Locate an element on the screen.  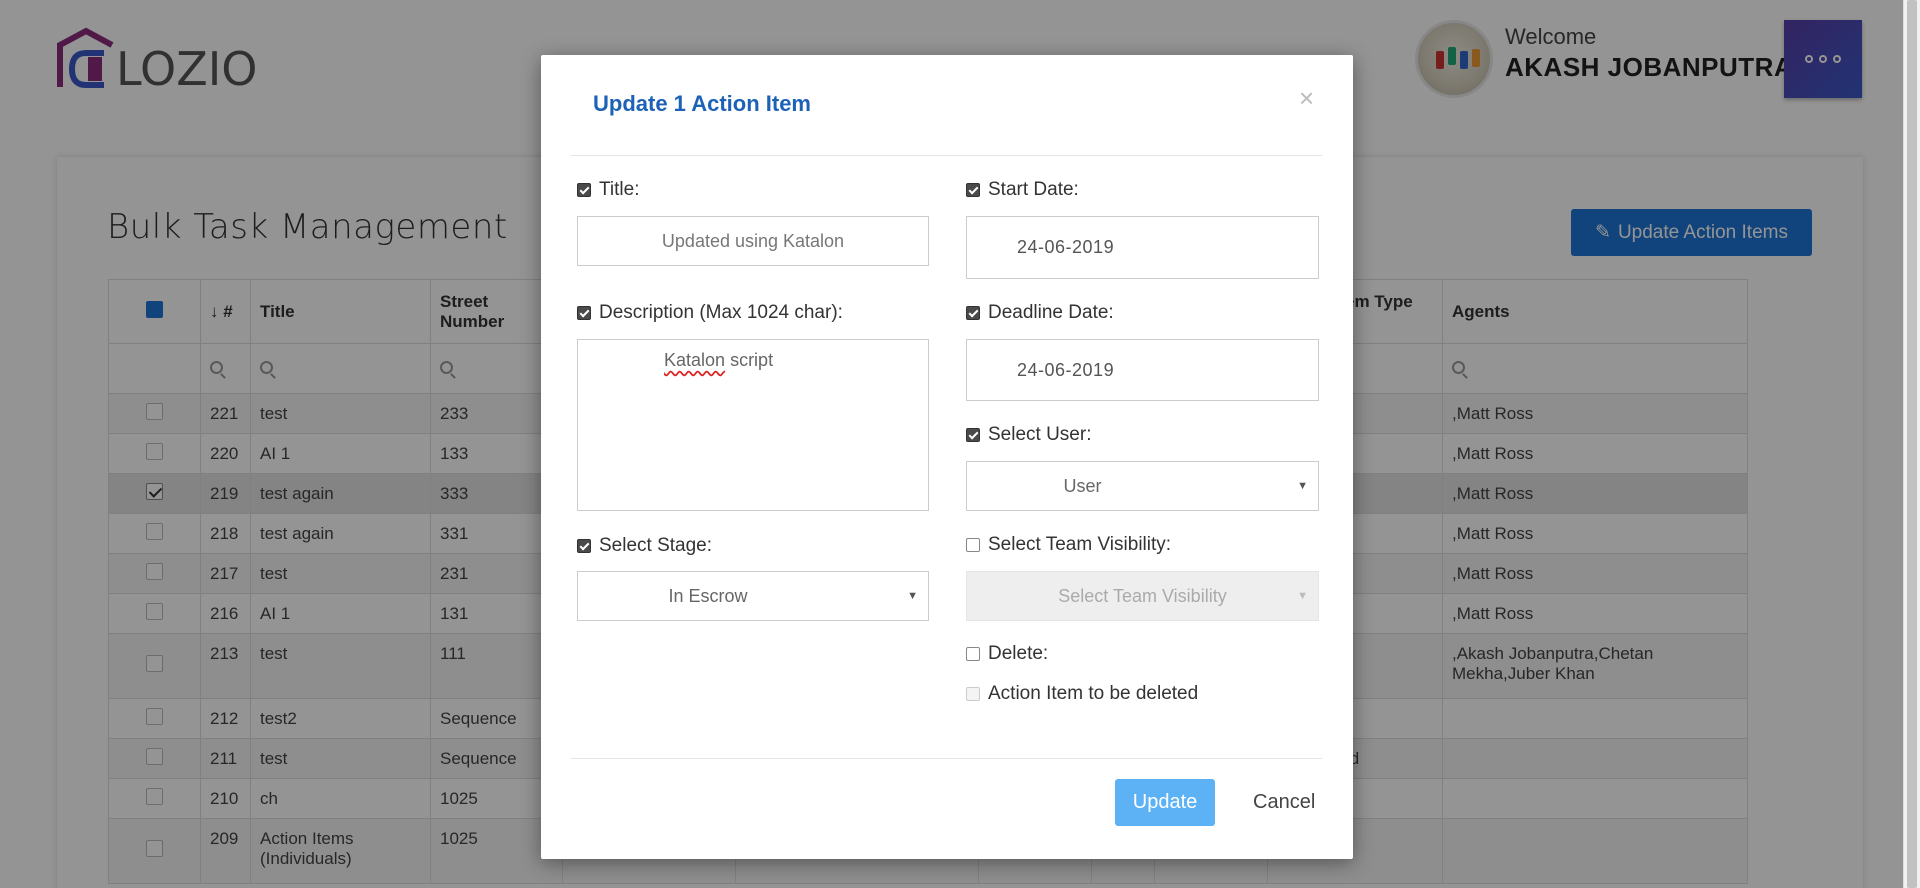
update-button: Update is located at coordinates (1165, 802).